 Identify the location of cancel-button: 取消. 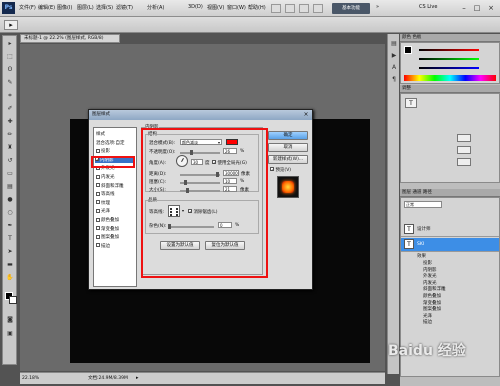
(288, 147).